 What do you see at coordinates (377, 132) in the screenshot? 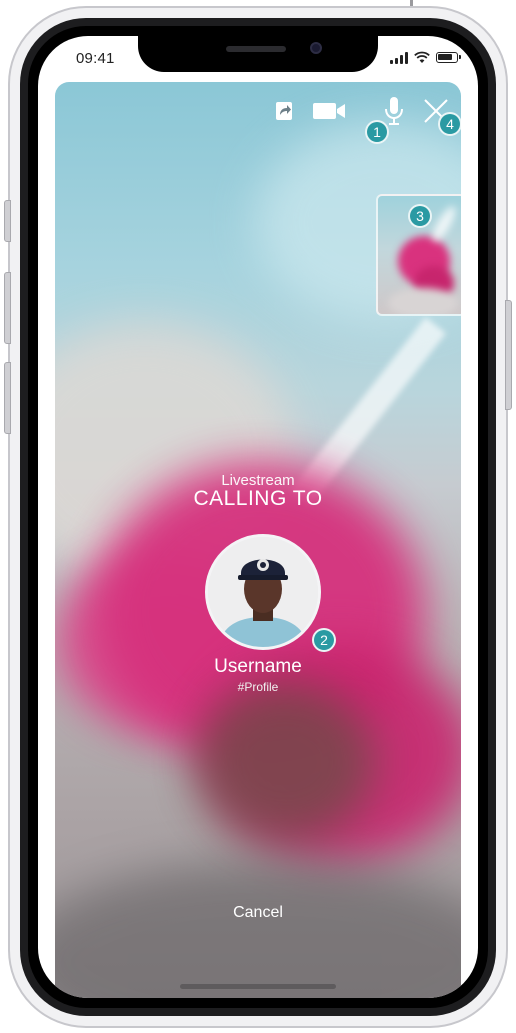
I see `annotation-marker-1: 1` at bounding box center [377, 132].